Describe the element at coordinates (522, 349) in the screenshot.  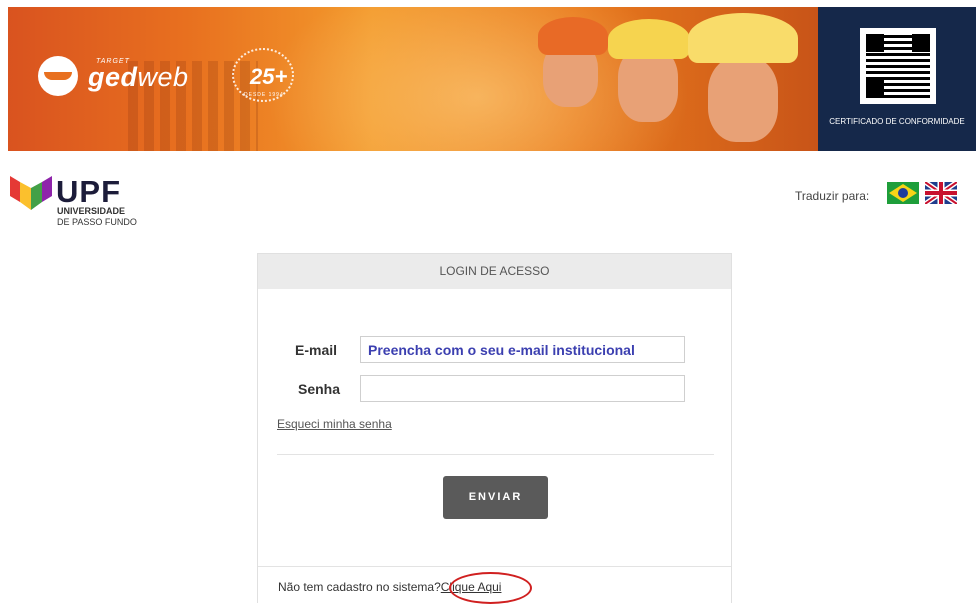
I see `email-input` at that location.